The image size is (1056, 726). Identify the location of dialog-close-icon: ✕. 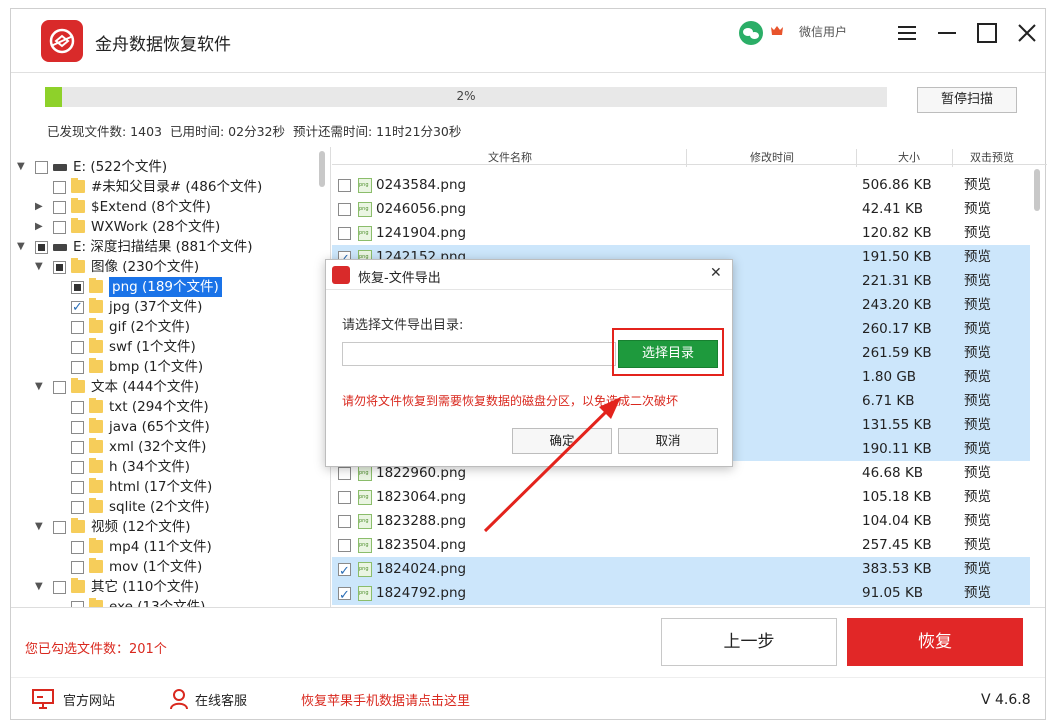
(716, 273).